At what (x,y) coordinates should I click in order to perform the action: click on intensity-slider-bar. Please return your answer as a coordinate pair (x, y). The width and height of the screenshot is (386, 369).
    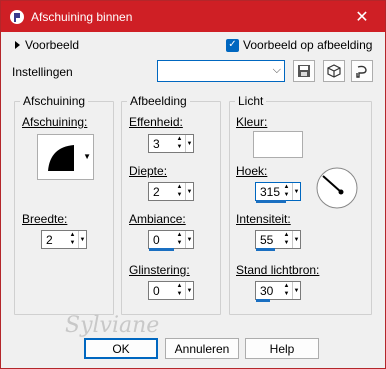
    Looking at the image, I should click on (265, 249).